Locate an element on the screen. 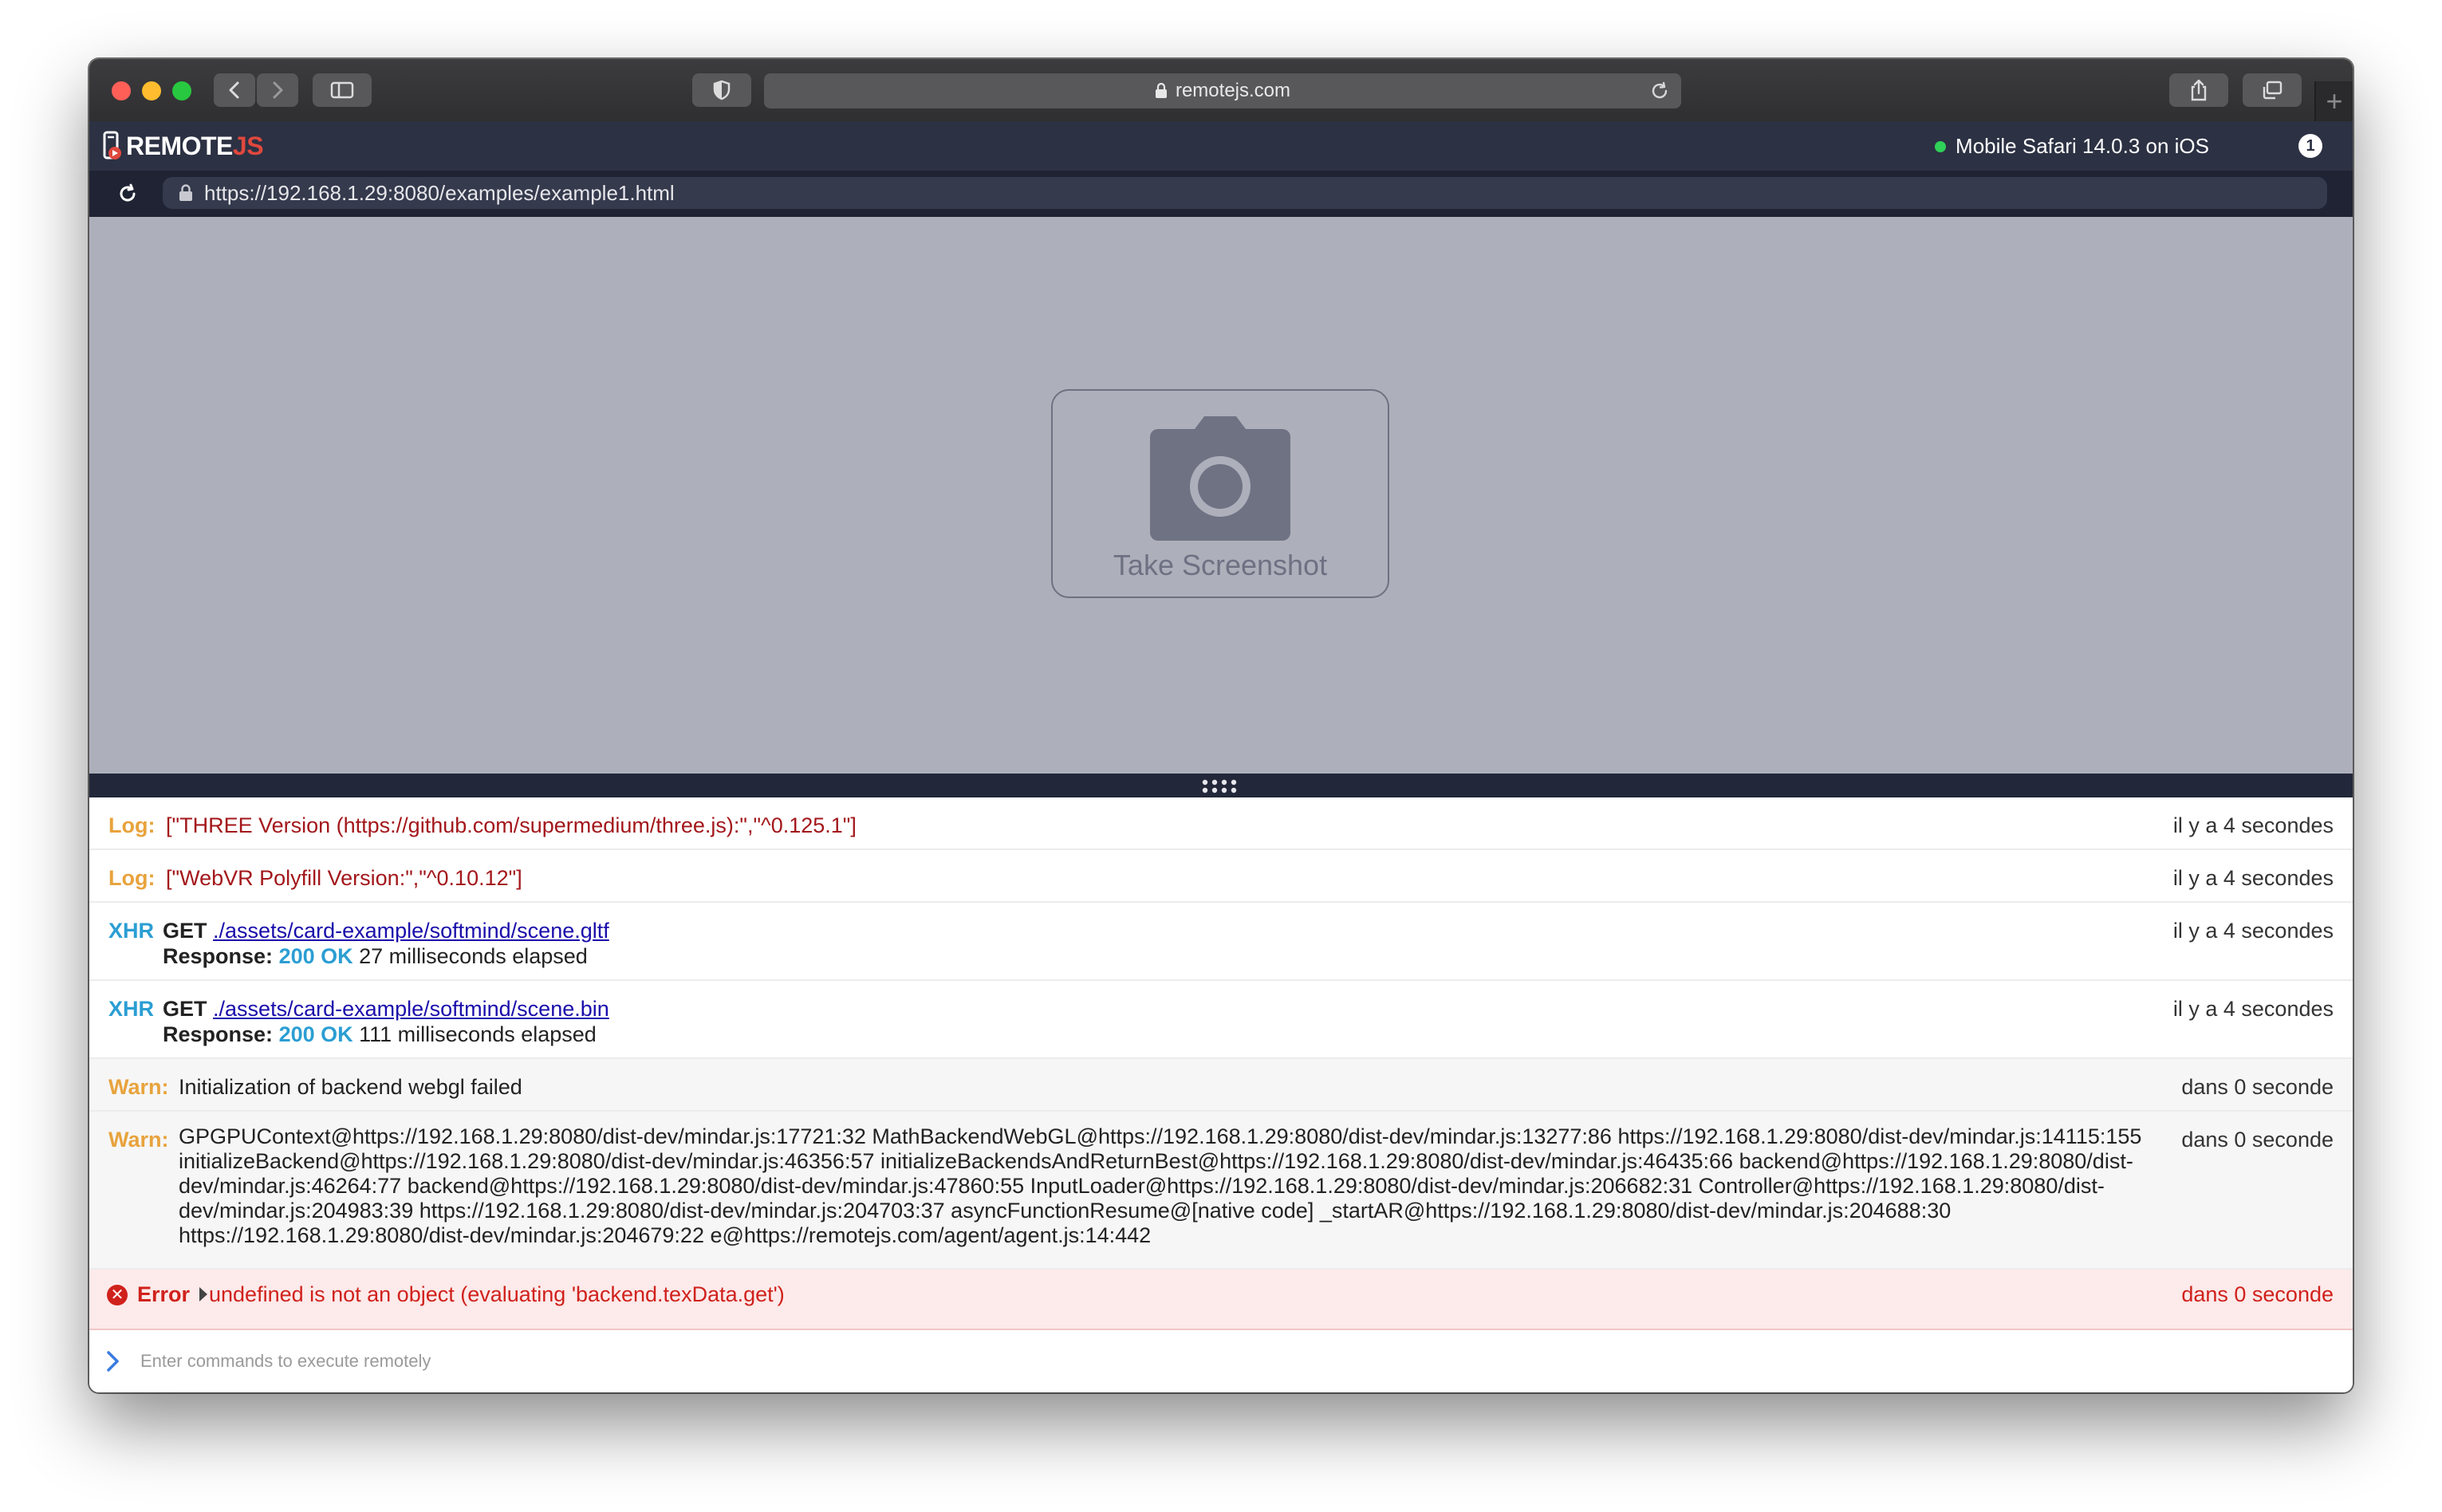  new-tab-button: + is located at coordinates (2333, 101).